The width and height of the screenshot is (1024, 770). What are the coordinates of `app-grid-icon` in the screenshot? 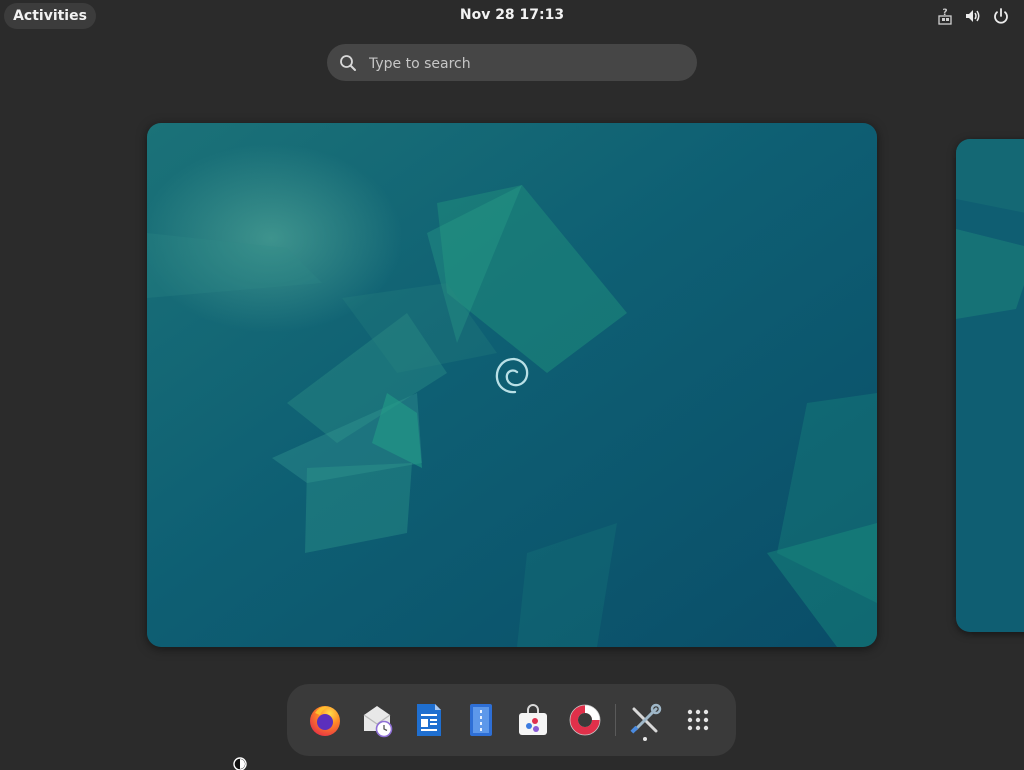 It's located at (698, 720).